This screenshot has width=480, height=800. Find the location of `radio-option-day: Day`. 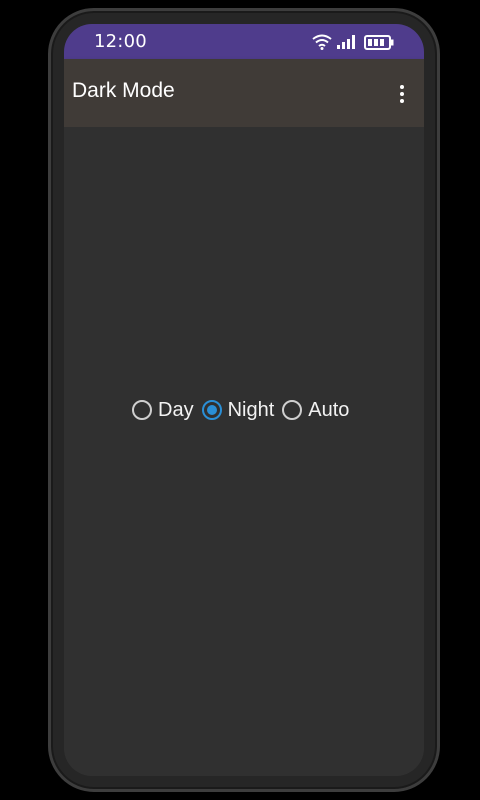

radio-option-day: Day is located at coordinates (163, 410).